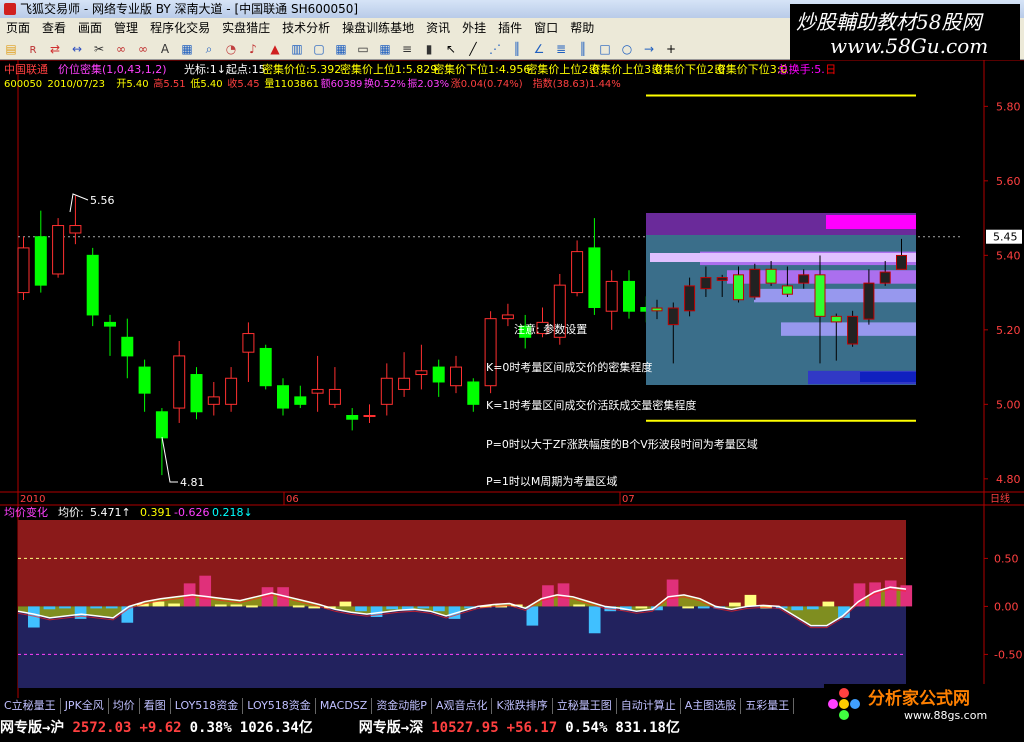 This screenshot has width=1024, height=742. I want to click on glasses2-icon: ∞, so click(143, 49).